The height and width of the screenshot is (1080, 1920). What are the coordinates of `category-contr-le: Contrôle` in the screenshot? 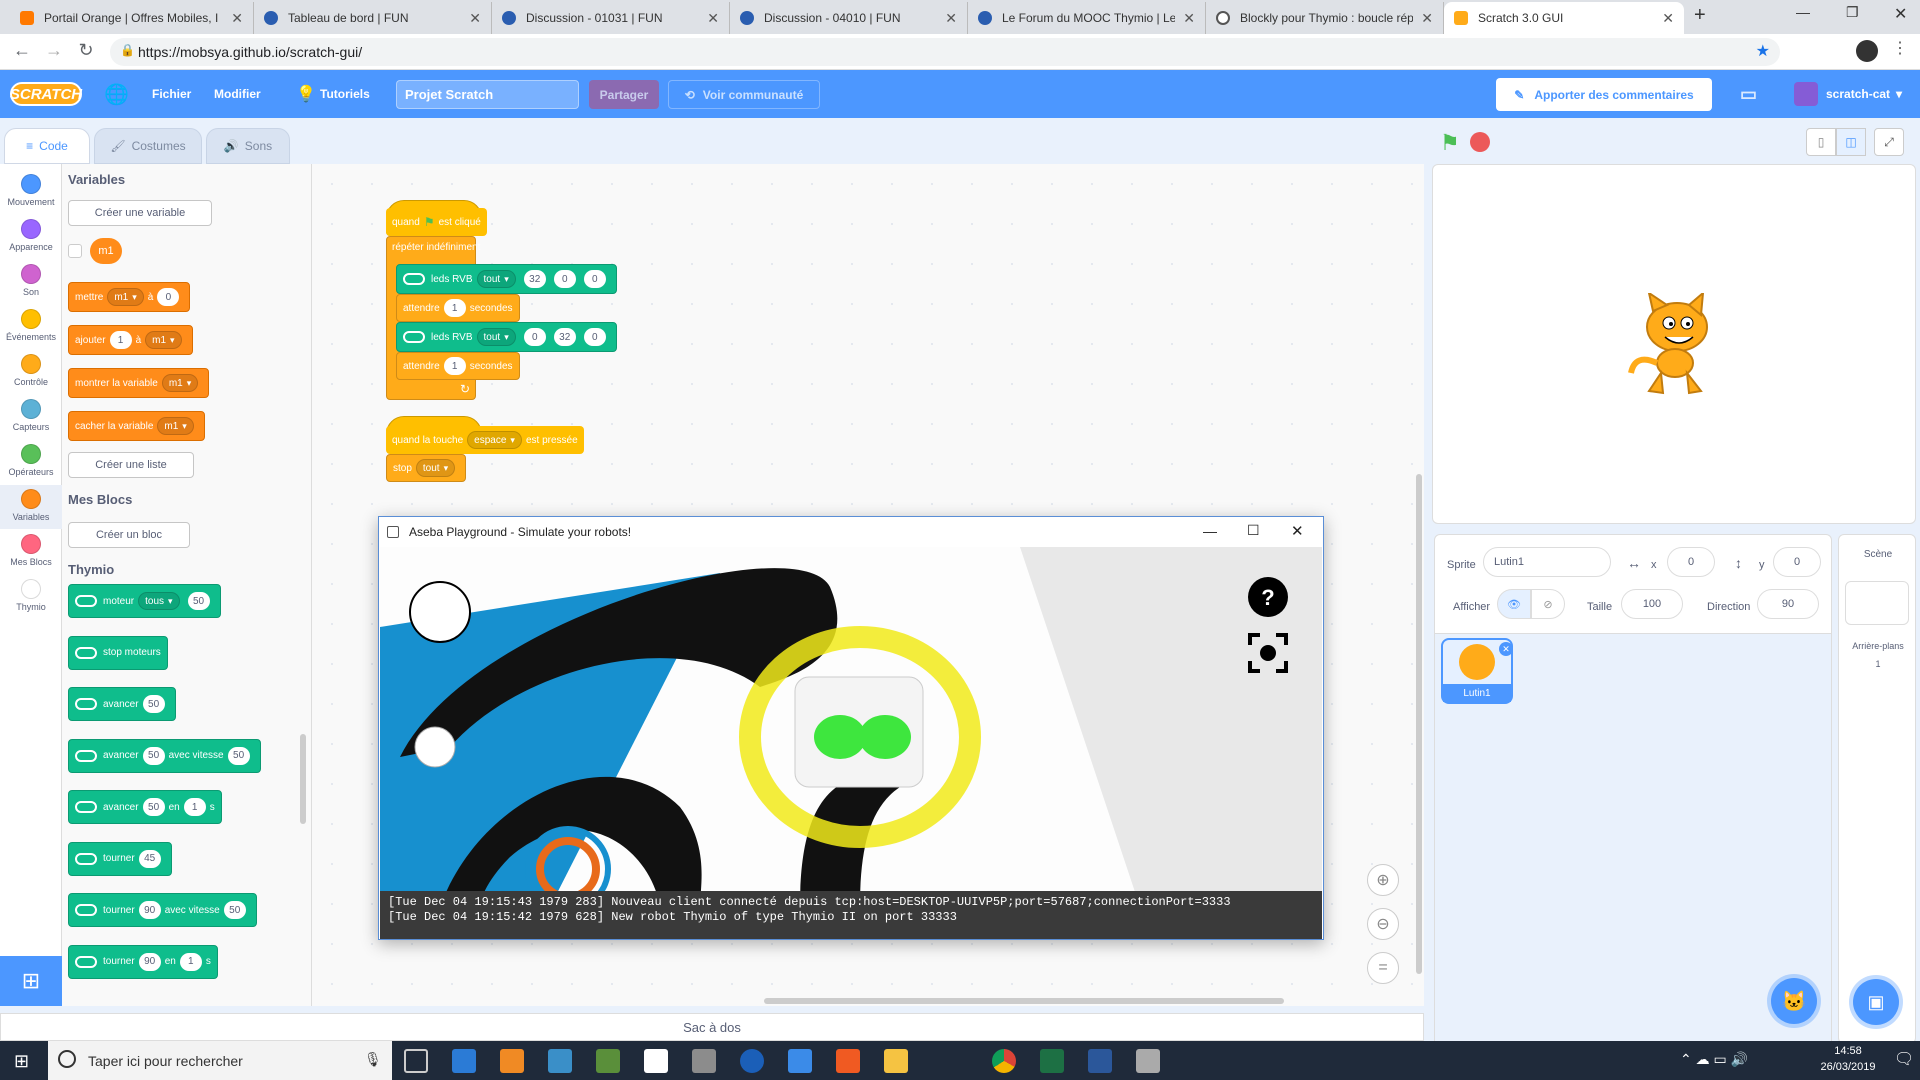 It's located at (31, 372).